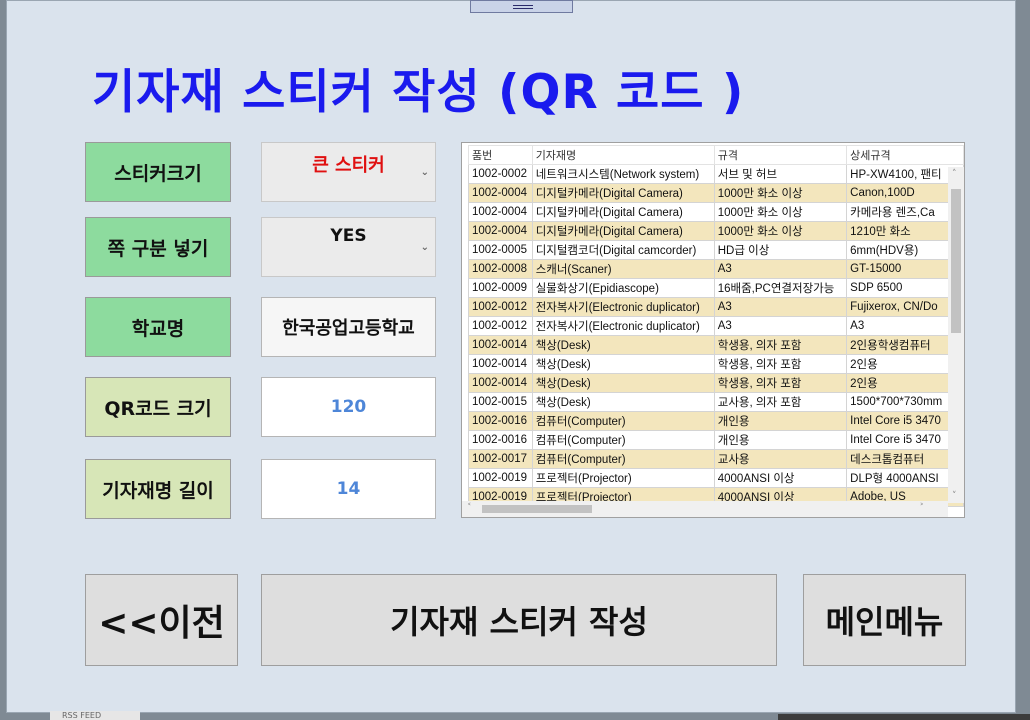  I want to click on table-row: 1002-0008 스캐너(Scaner) A3 GT-15000, so click(716, 269).